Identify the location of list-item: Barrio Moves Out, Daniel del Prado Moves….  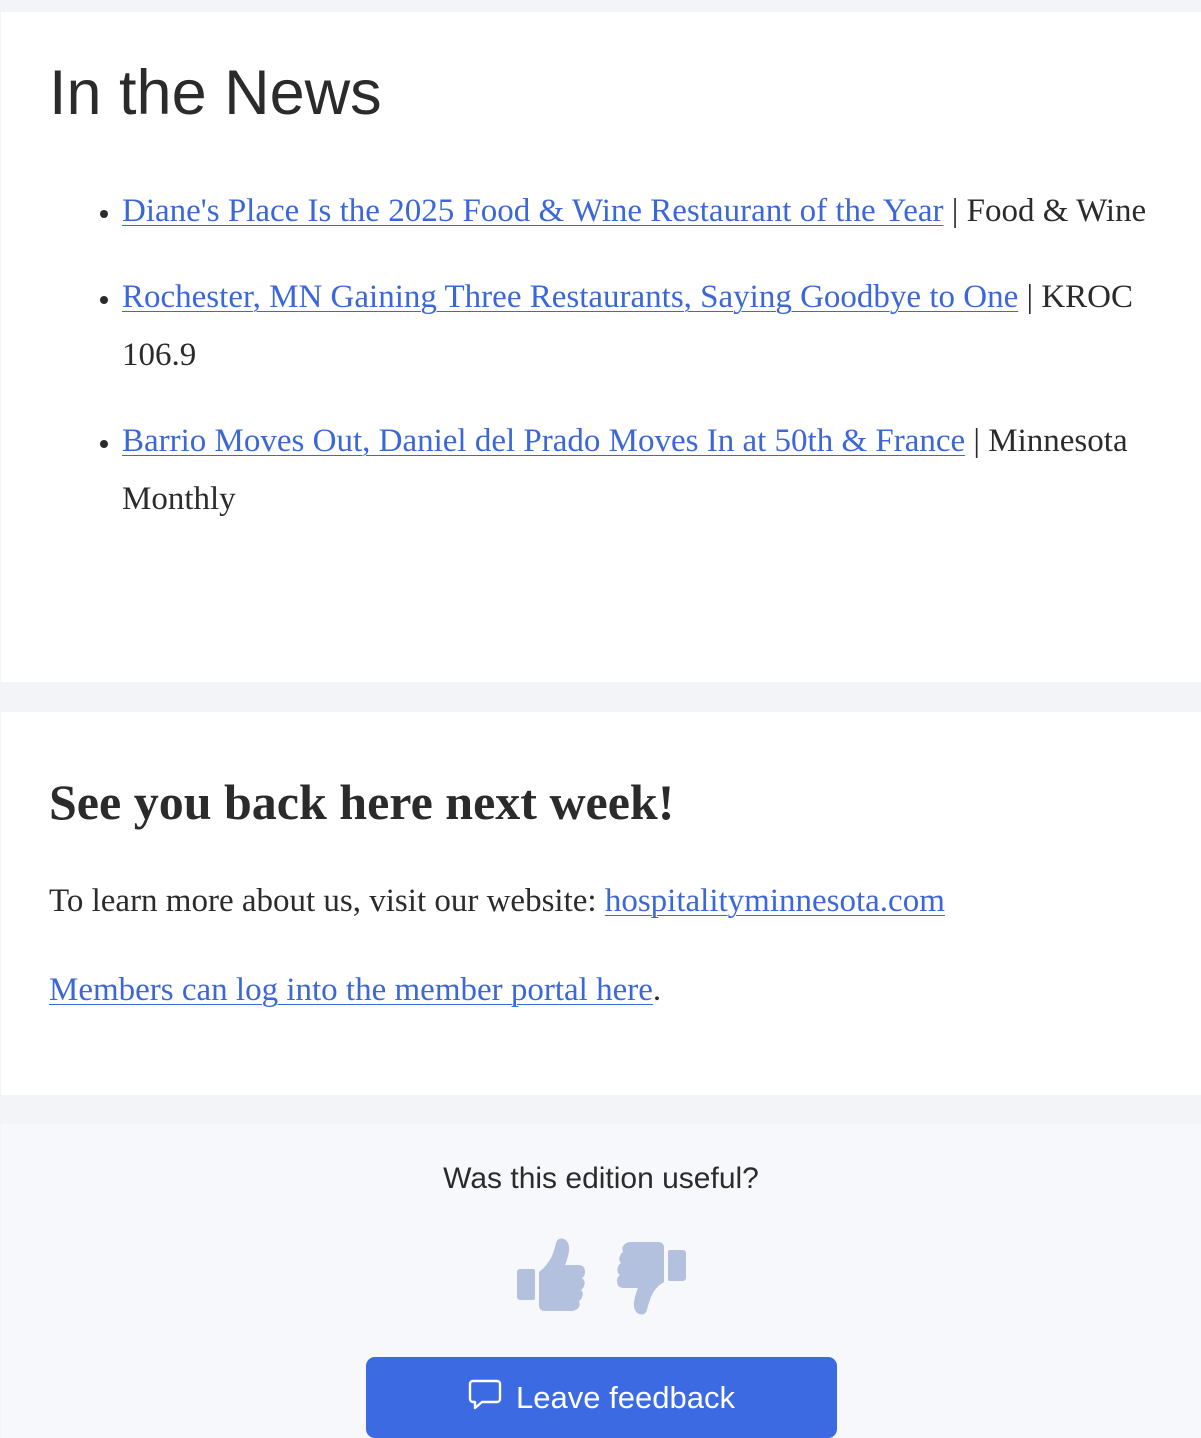
(642, 470).